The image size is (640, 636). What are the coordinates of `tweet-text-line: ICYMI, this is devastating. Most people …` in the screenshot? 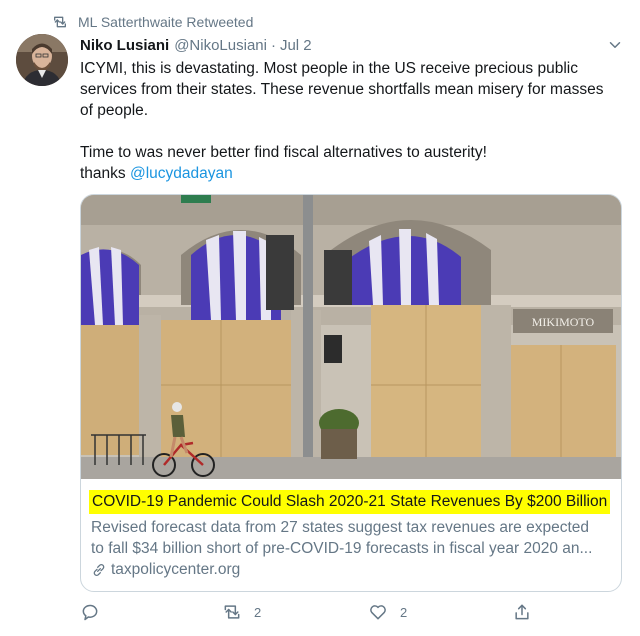 It's located at (329, 68).